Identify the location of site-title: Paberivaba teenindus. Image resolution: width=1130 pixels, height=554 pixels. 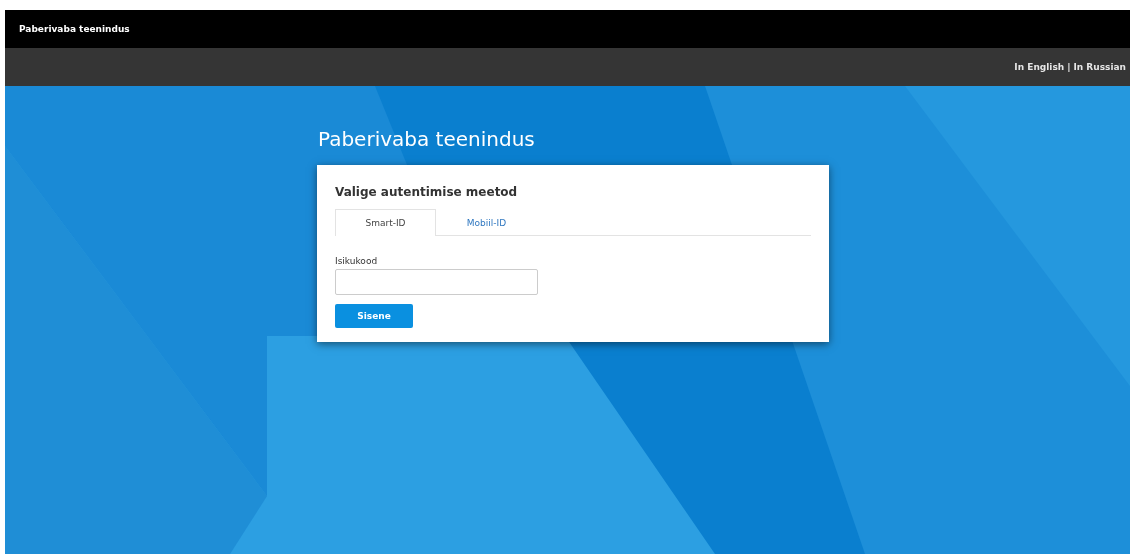
(74, 29).